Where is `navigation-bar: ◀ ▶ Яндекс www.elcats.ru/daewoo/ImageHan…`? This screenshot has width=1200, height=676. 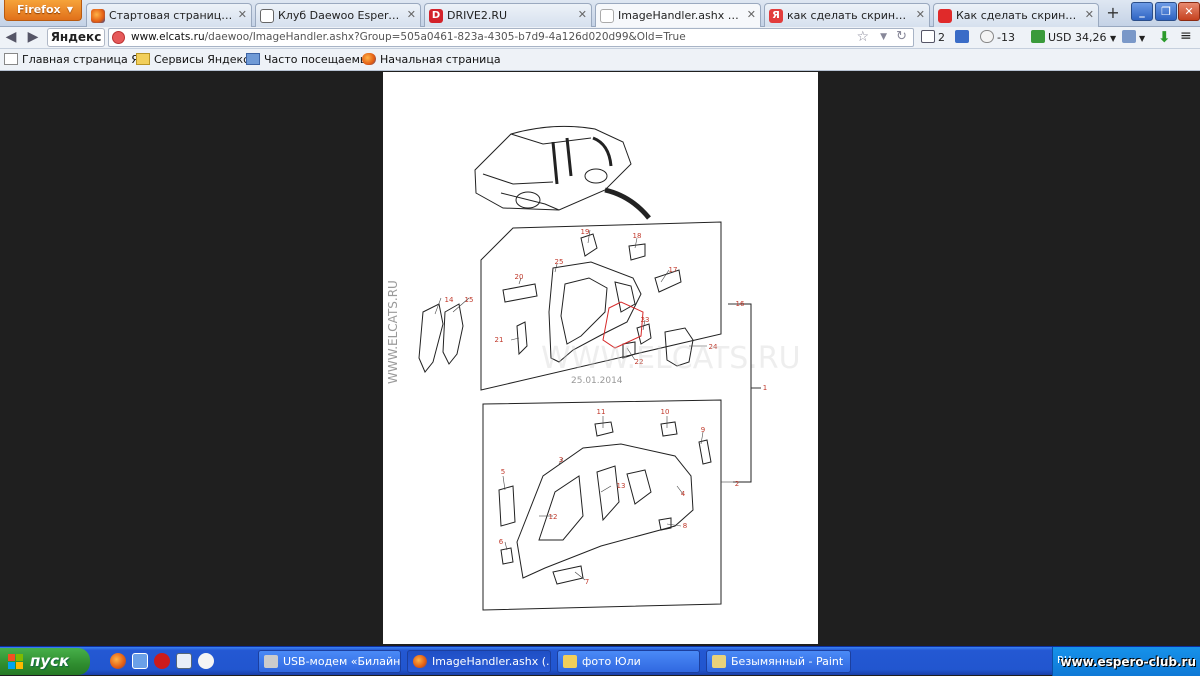 navigation-bar: ◀ ▶ Яндекс www.elcats.ru/daewoo/ImageHan… is located at coordinates (600, 38).